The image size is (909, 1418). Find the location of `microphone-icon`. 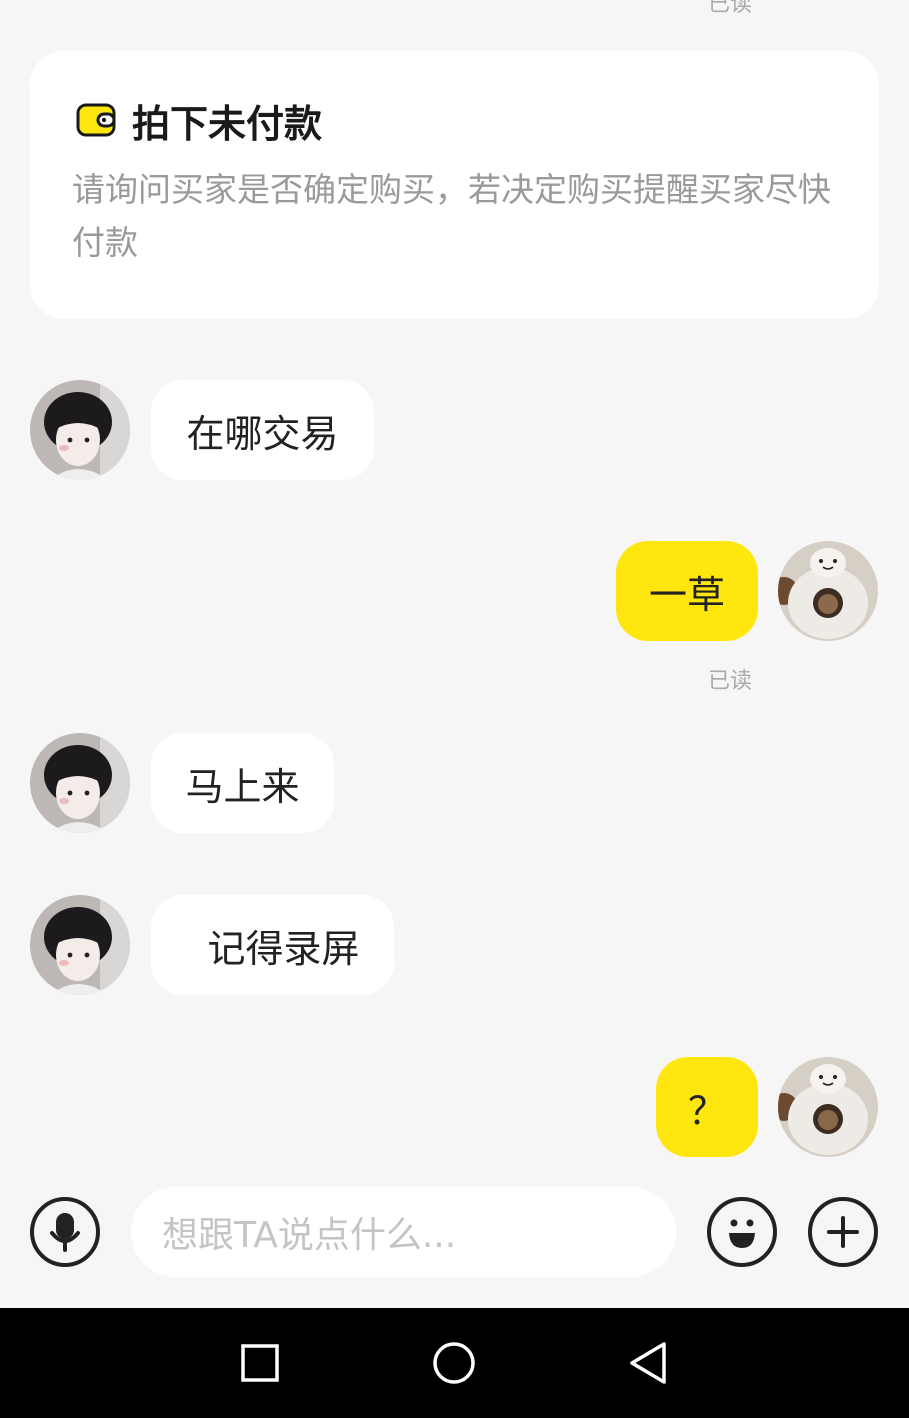

microphone-icon is located at coordinates (65, 1240).